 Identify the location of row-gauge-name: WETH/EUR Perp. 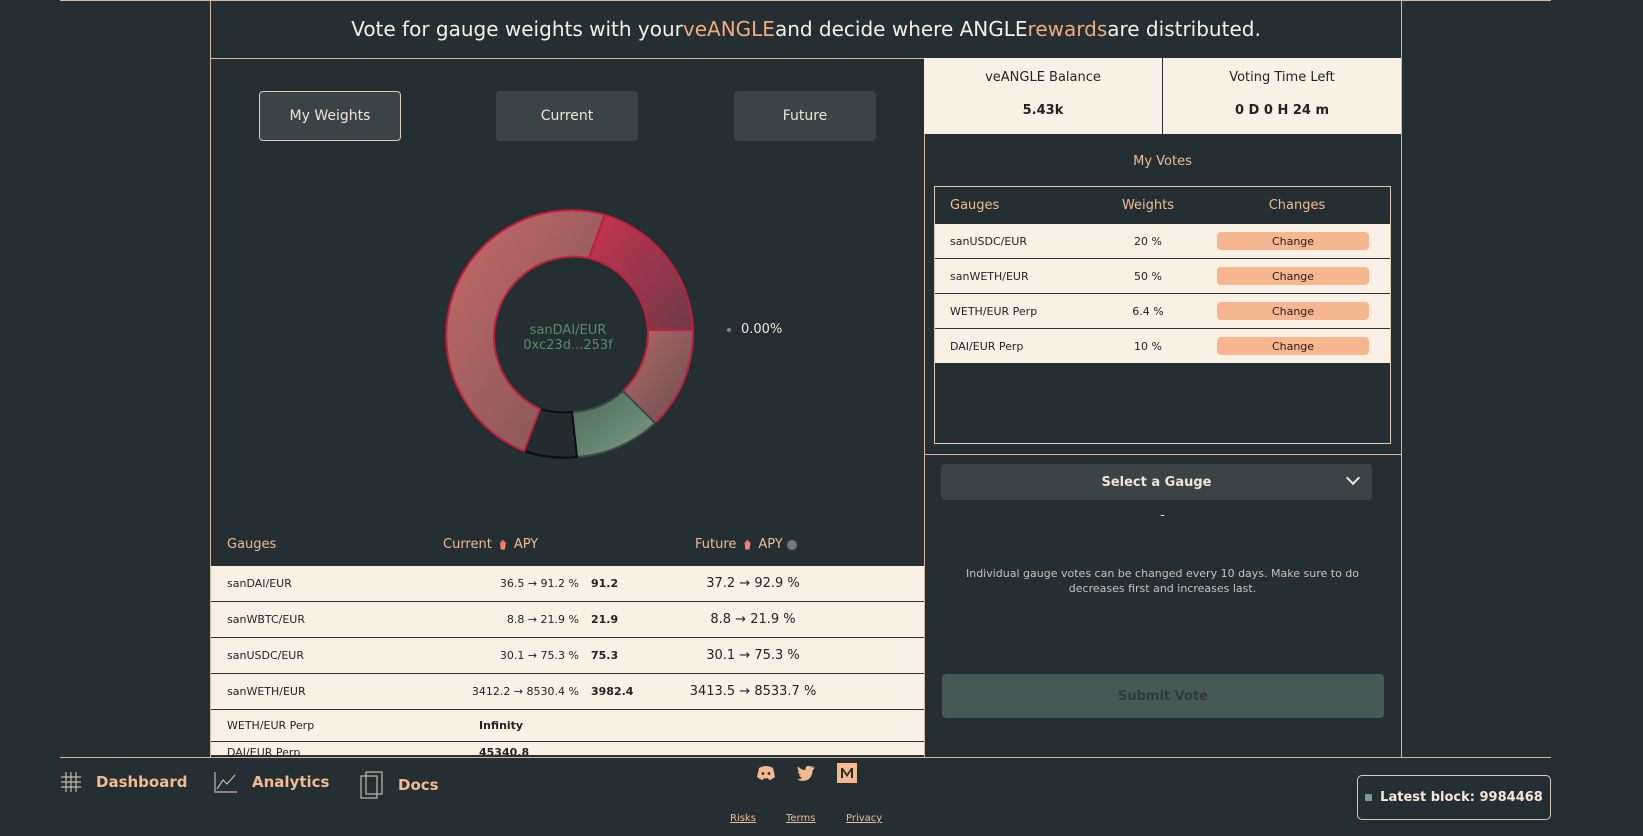
(271, 725).